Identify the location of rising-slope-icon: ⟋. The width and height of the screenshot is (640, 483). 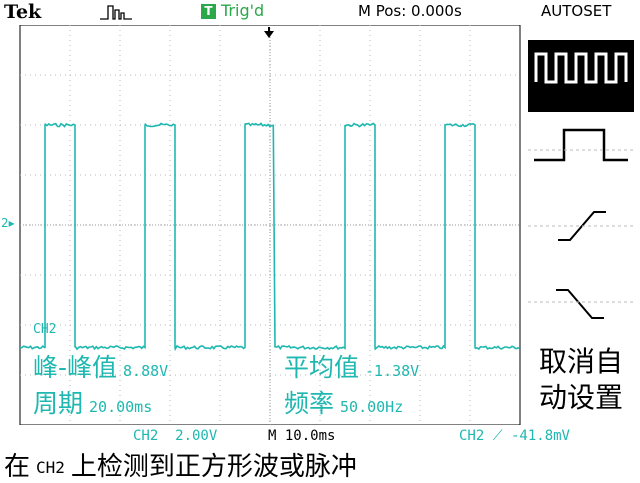
(497, 436).